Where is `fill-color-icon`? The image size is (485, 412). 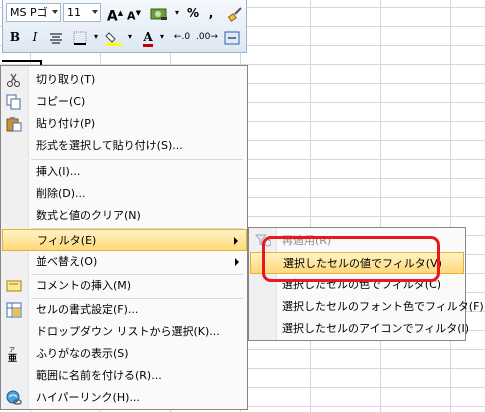 fill-color-icon is located at coordinates (113, 38).